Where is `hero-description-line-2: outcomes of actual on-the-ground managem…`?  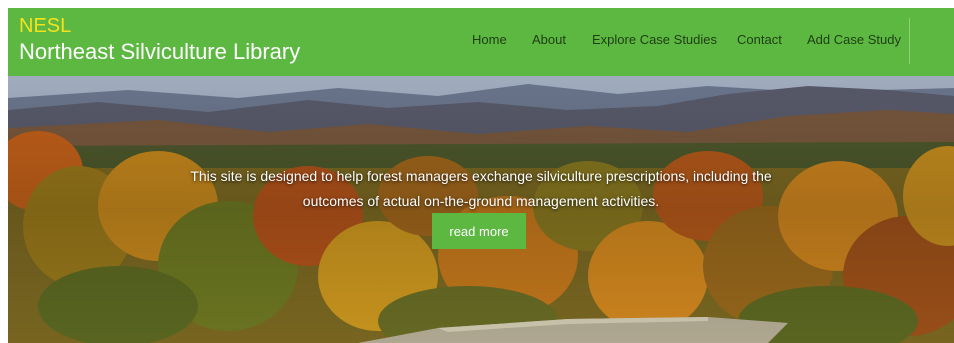 hero-description-line-2: outcomes of actual on-the-ground managem… is located at coordinates (481, 201).